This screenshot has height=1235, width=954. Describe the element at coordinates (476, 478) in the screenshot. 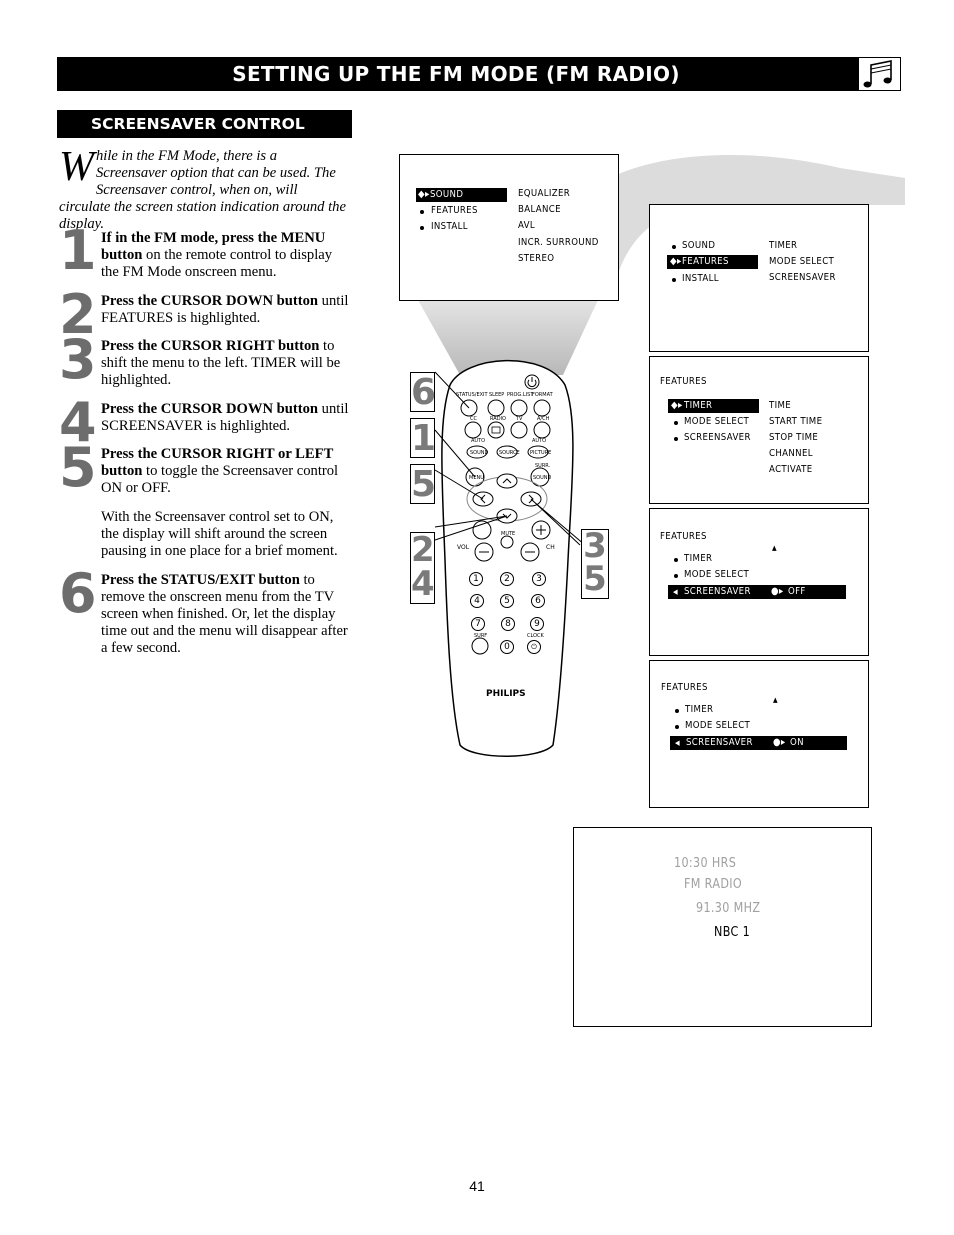

I see `remote-label: MENU` at that location.